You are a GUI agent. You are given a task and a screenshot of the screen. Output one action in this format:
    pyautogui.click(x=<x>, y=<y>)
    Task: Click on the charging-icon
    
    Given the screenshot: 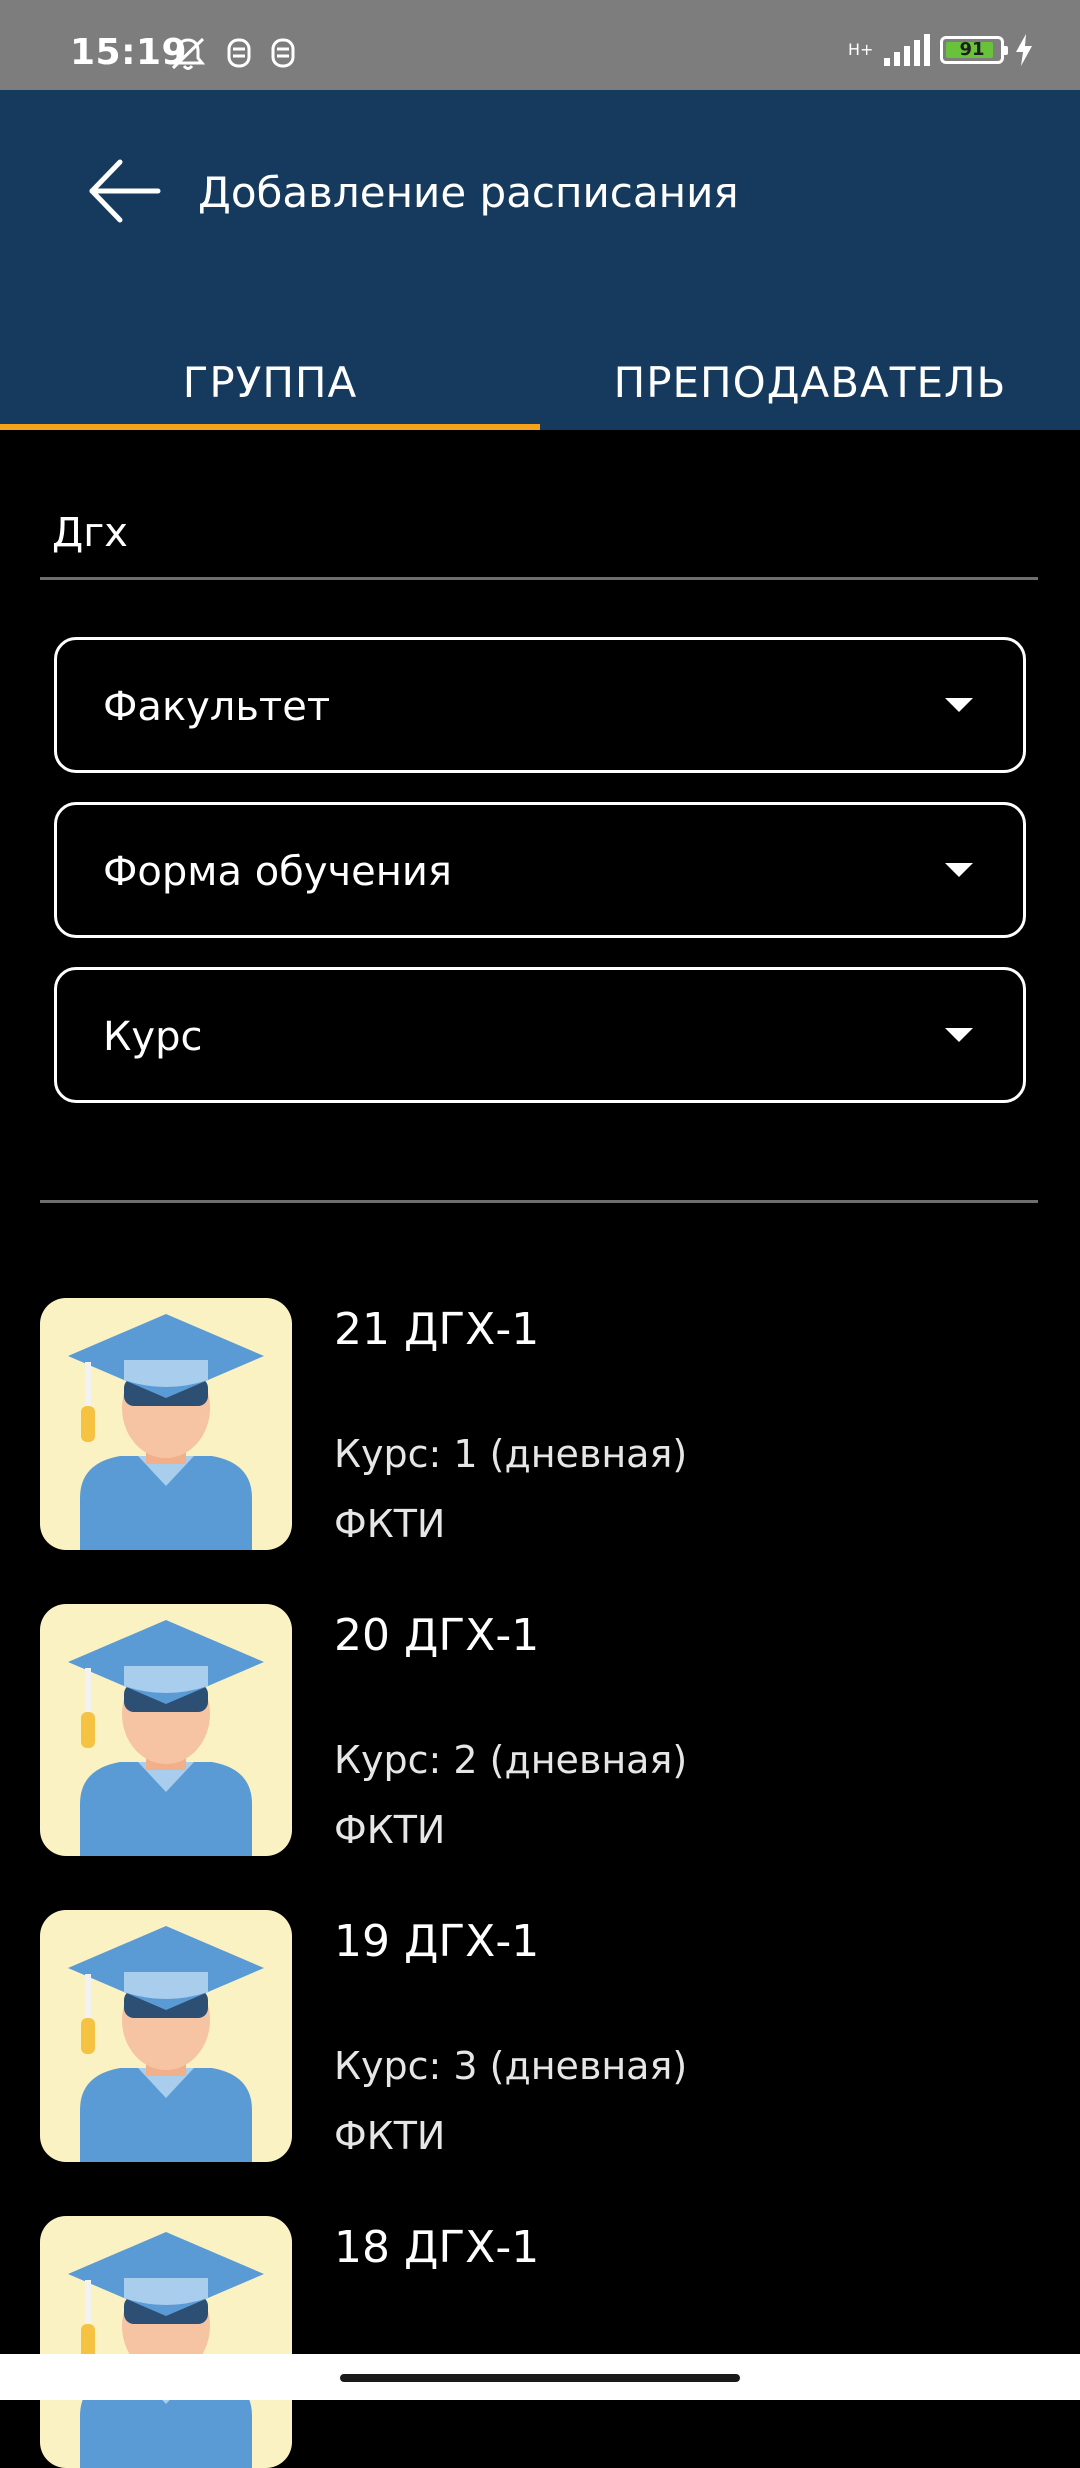 What is the action you would take?
    pyautogui.click(x=1024, y=50)
    